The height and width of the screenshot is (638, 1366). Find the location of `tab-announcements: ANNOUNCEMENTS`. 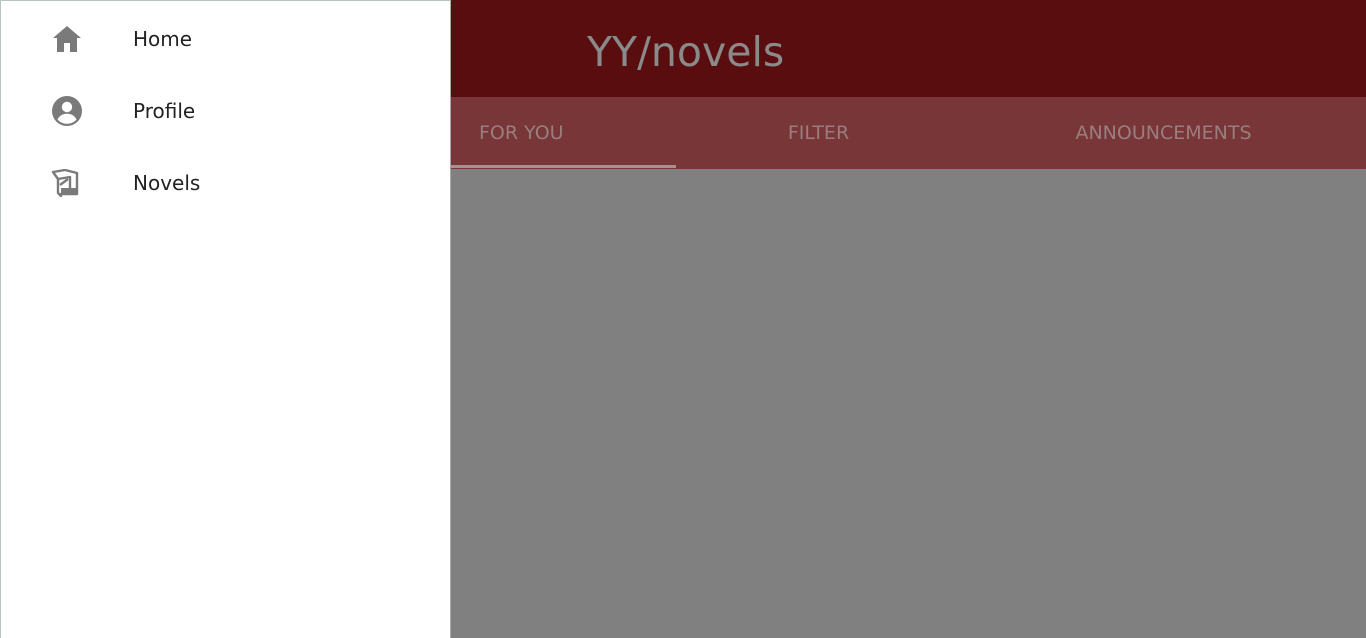

tab-announcements: ANNOUNCEMENTS is located at coordinates (1163, 133).